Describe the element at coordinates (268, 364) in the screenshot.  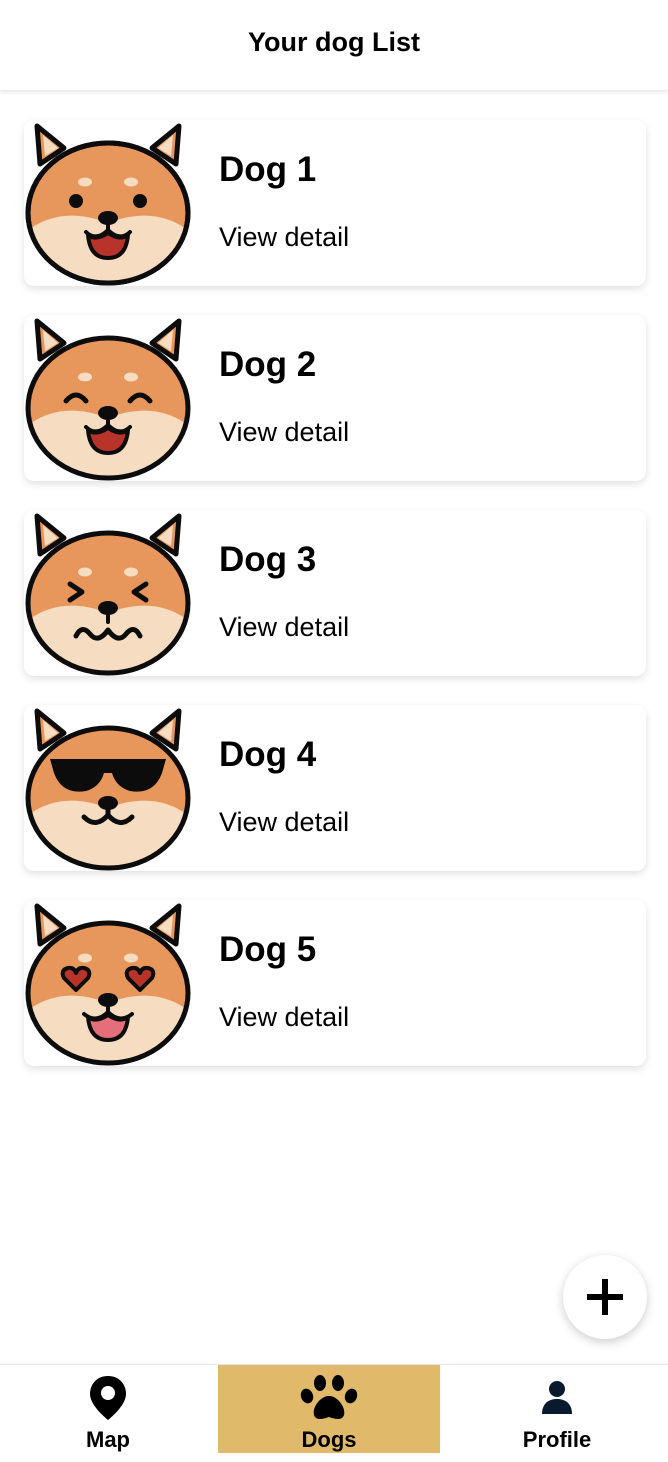
I see `dog-name: Dog 2` at that location.